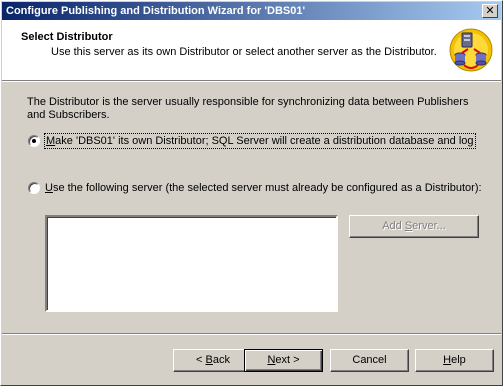 Image resolution: width=503 pixels, height=386 pixels. Describe the element at coordinates (67, 37) in the screenshot. I see `page-title: Select Distributor` at that location.